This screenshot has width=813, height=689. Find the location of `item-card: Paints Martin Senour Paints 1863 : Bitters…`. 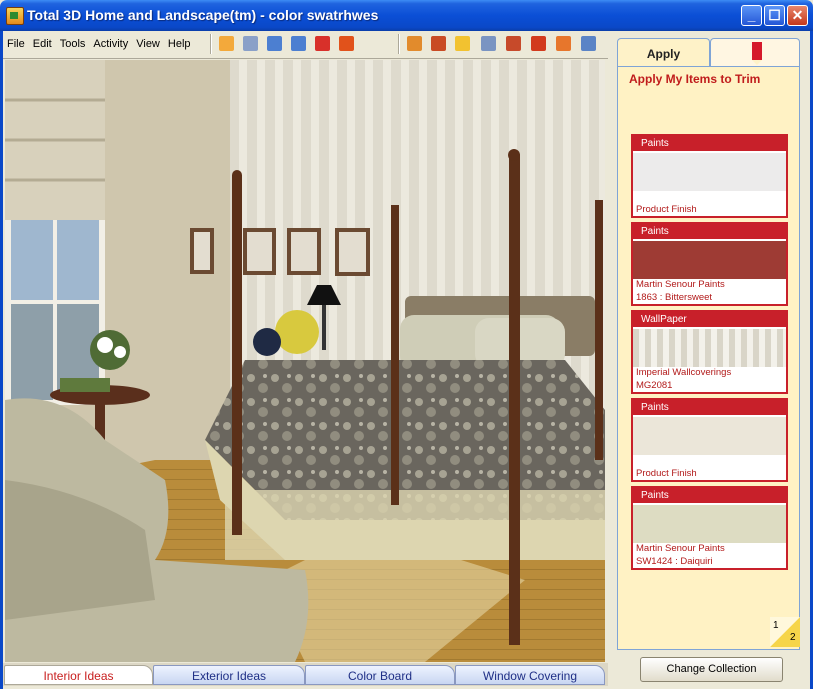

item-card: Paints Martin Senour Paints 1863 : Bitters… is located at coordinates (709, 264).